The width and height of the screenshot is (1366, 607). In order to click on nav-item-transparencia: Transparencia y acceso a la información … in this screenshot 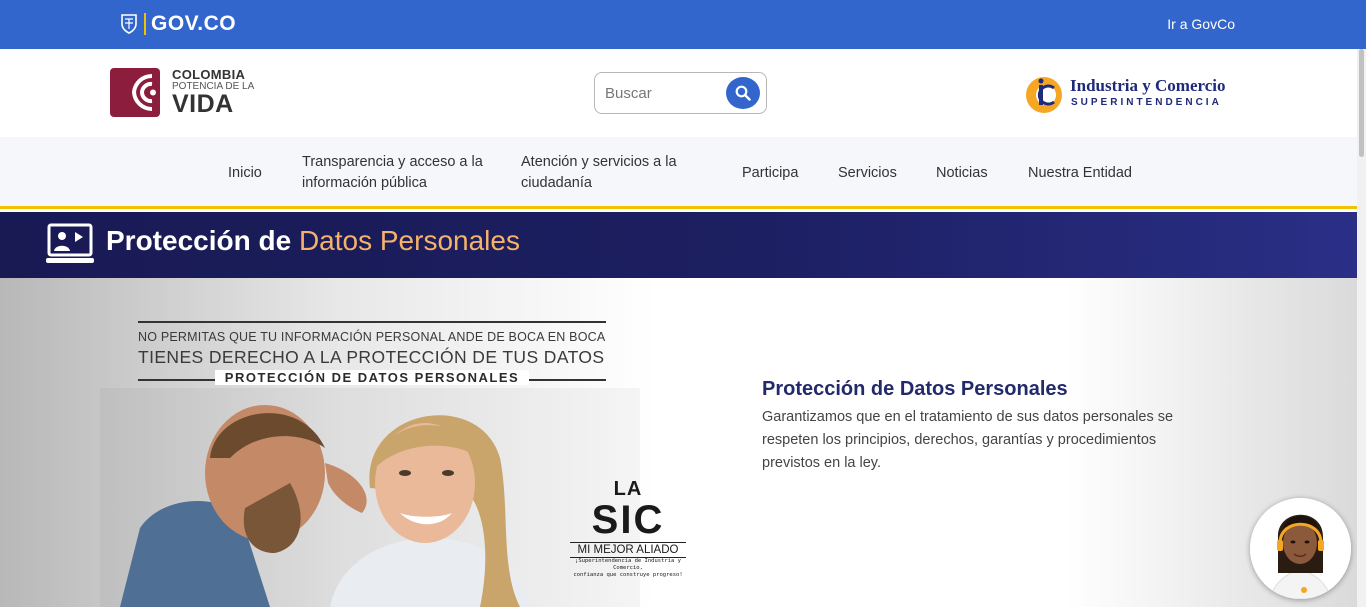, I will do `click(397, 173)`.